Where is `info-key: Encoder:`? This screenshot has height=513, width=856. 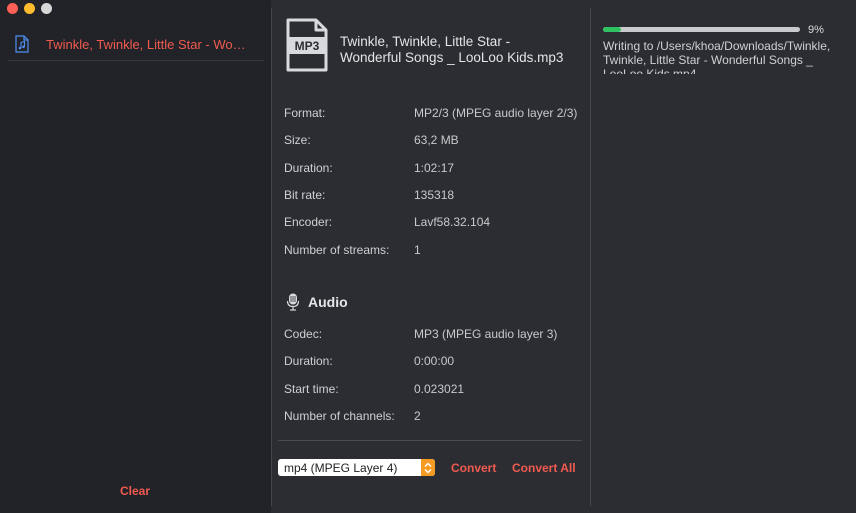
info-key: Encoder: is located at coordinates (308, 222).